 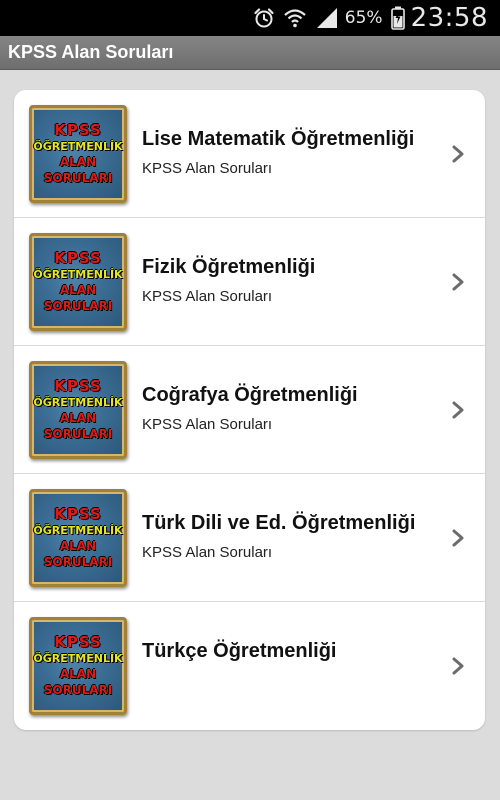 What do you see at coordinates (363, 18) in the screenshot?
I see `battery-percent: 65%` at bounding box center [363, 18].